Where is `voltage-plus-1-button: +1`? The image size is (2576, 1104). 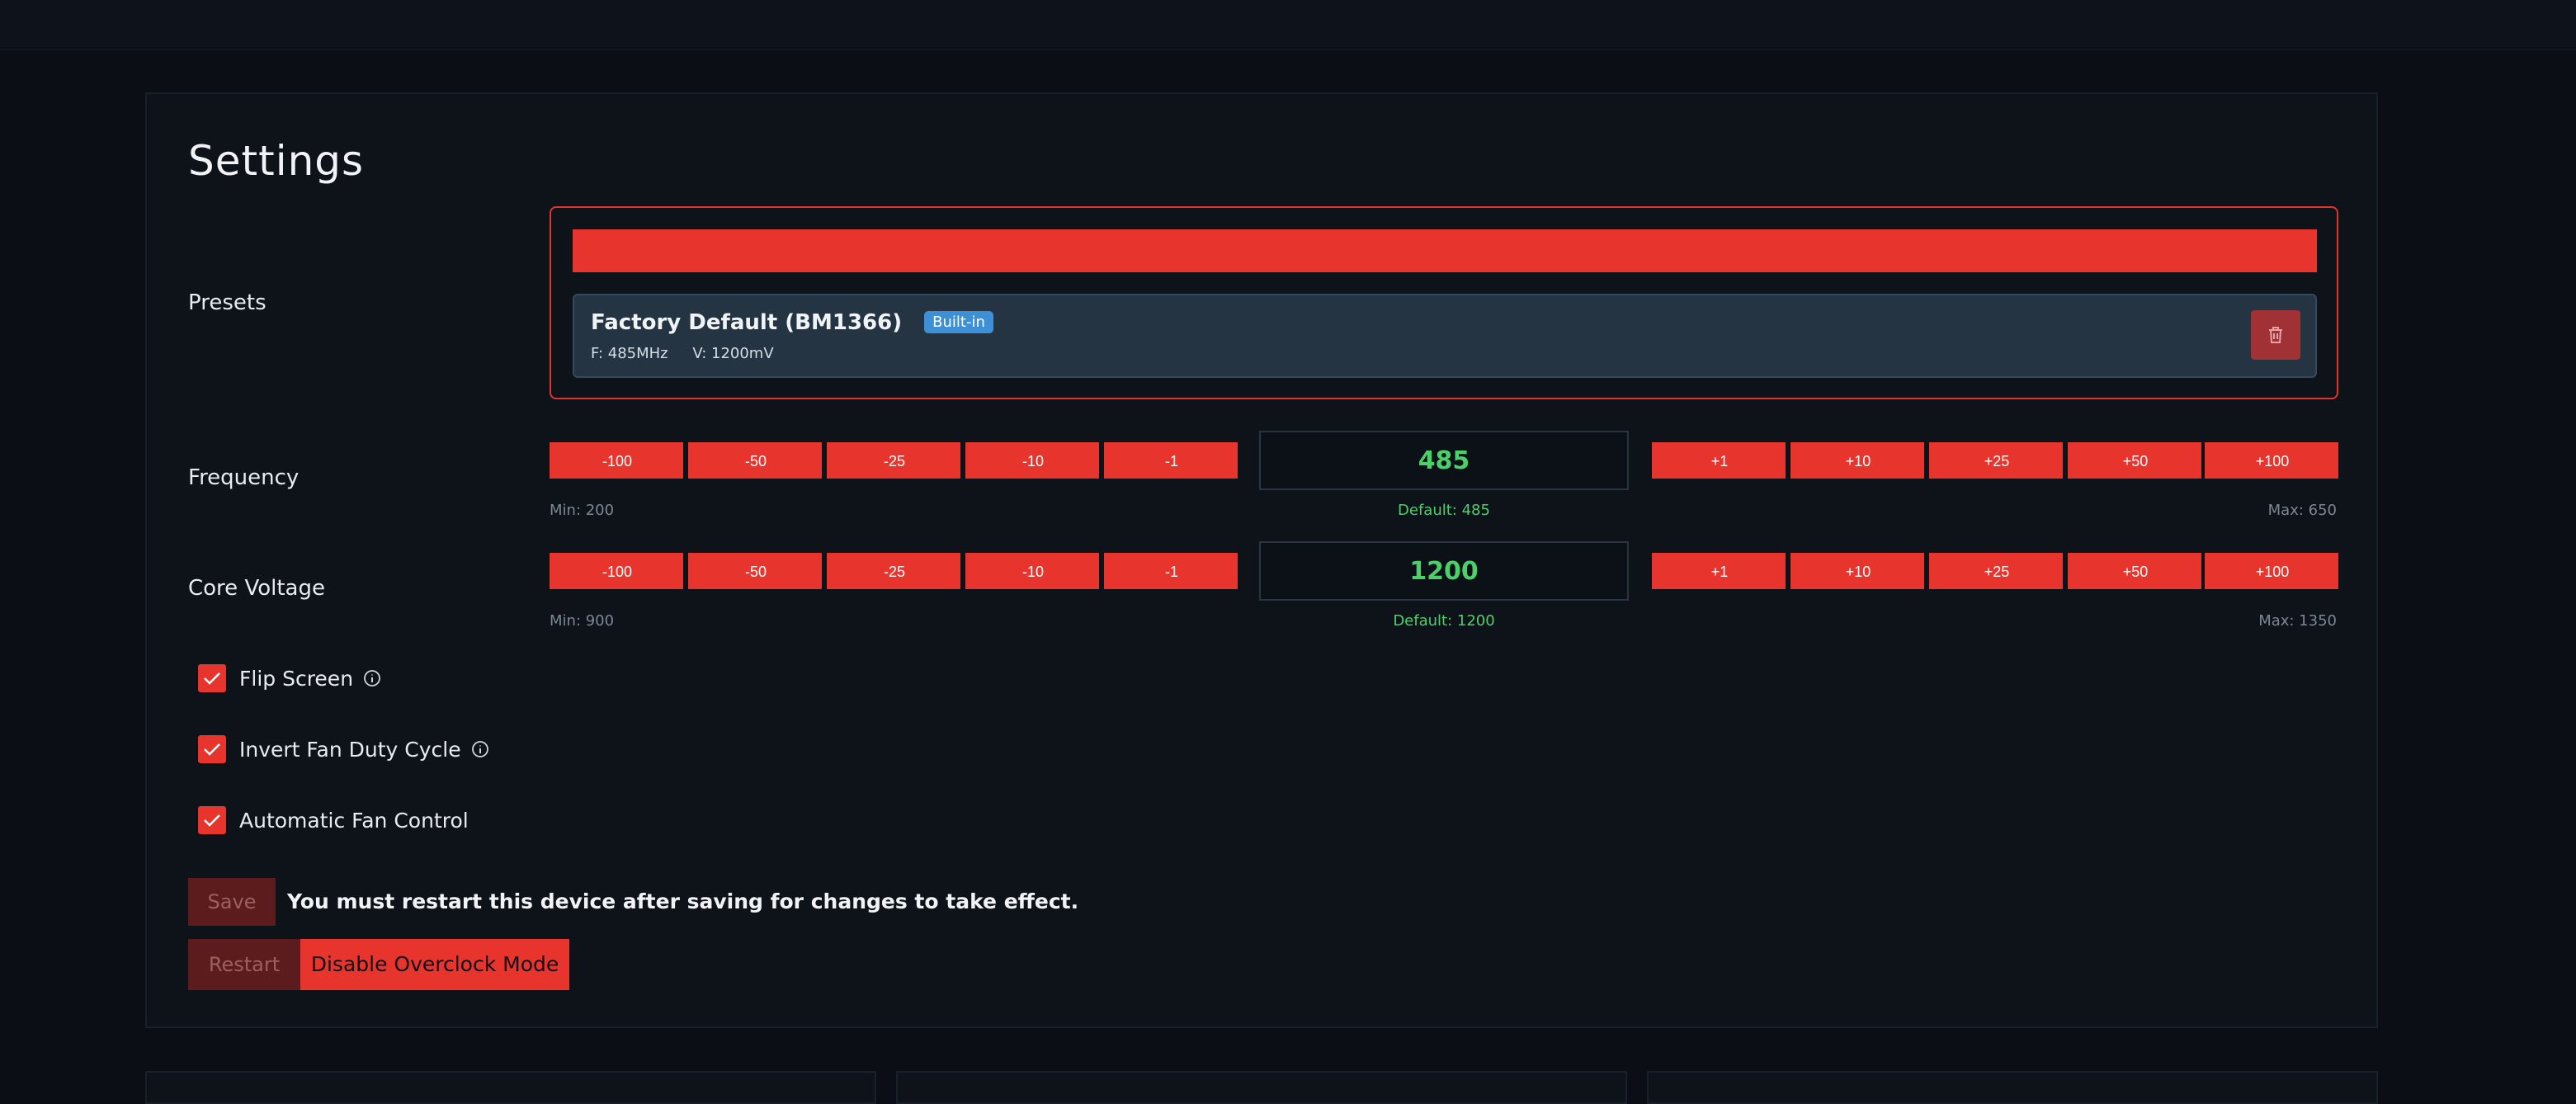 voltage-plus-1-button: +1 is located at coordinates (1719, 571).